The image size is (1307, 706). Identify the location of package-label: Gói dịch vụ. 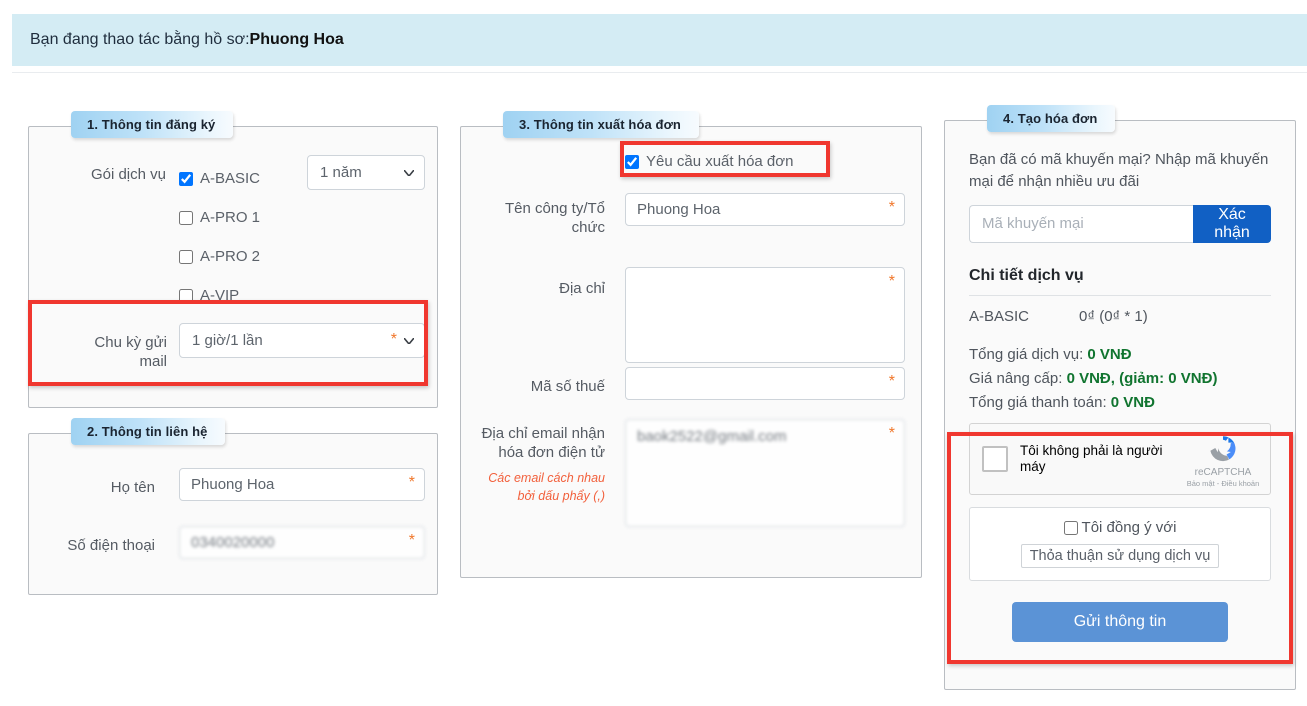
(128, 174).